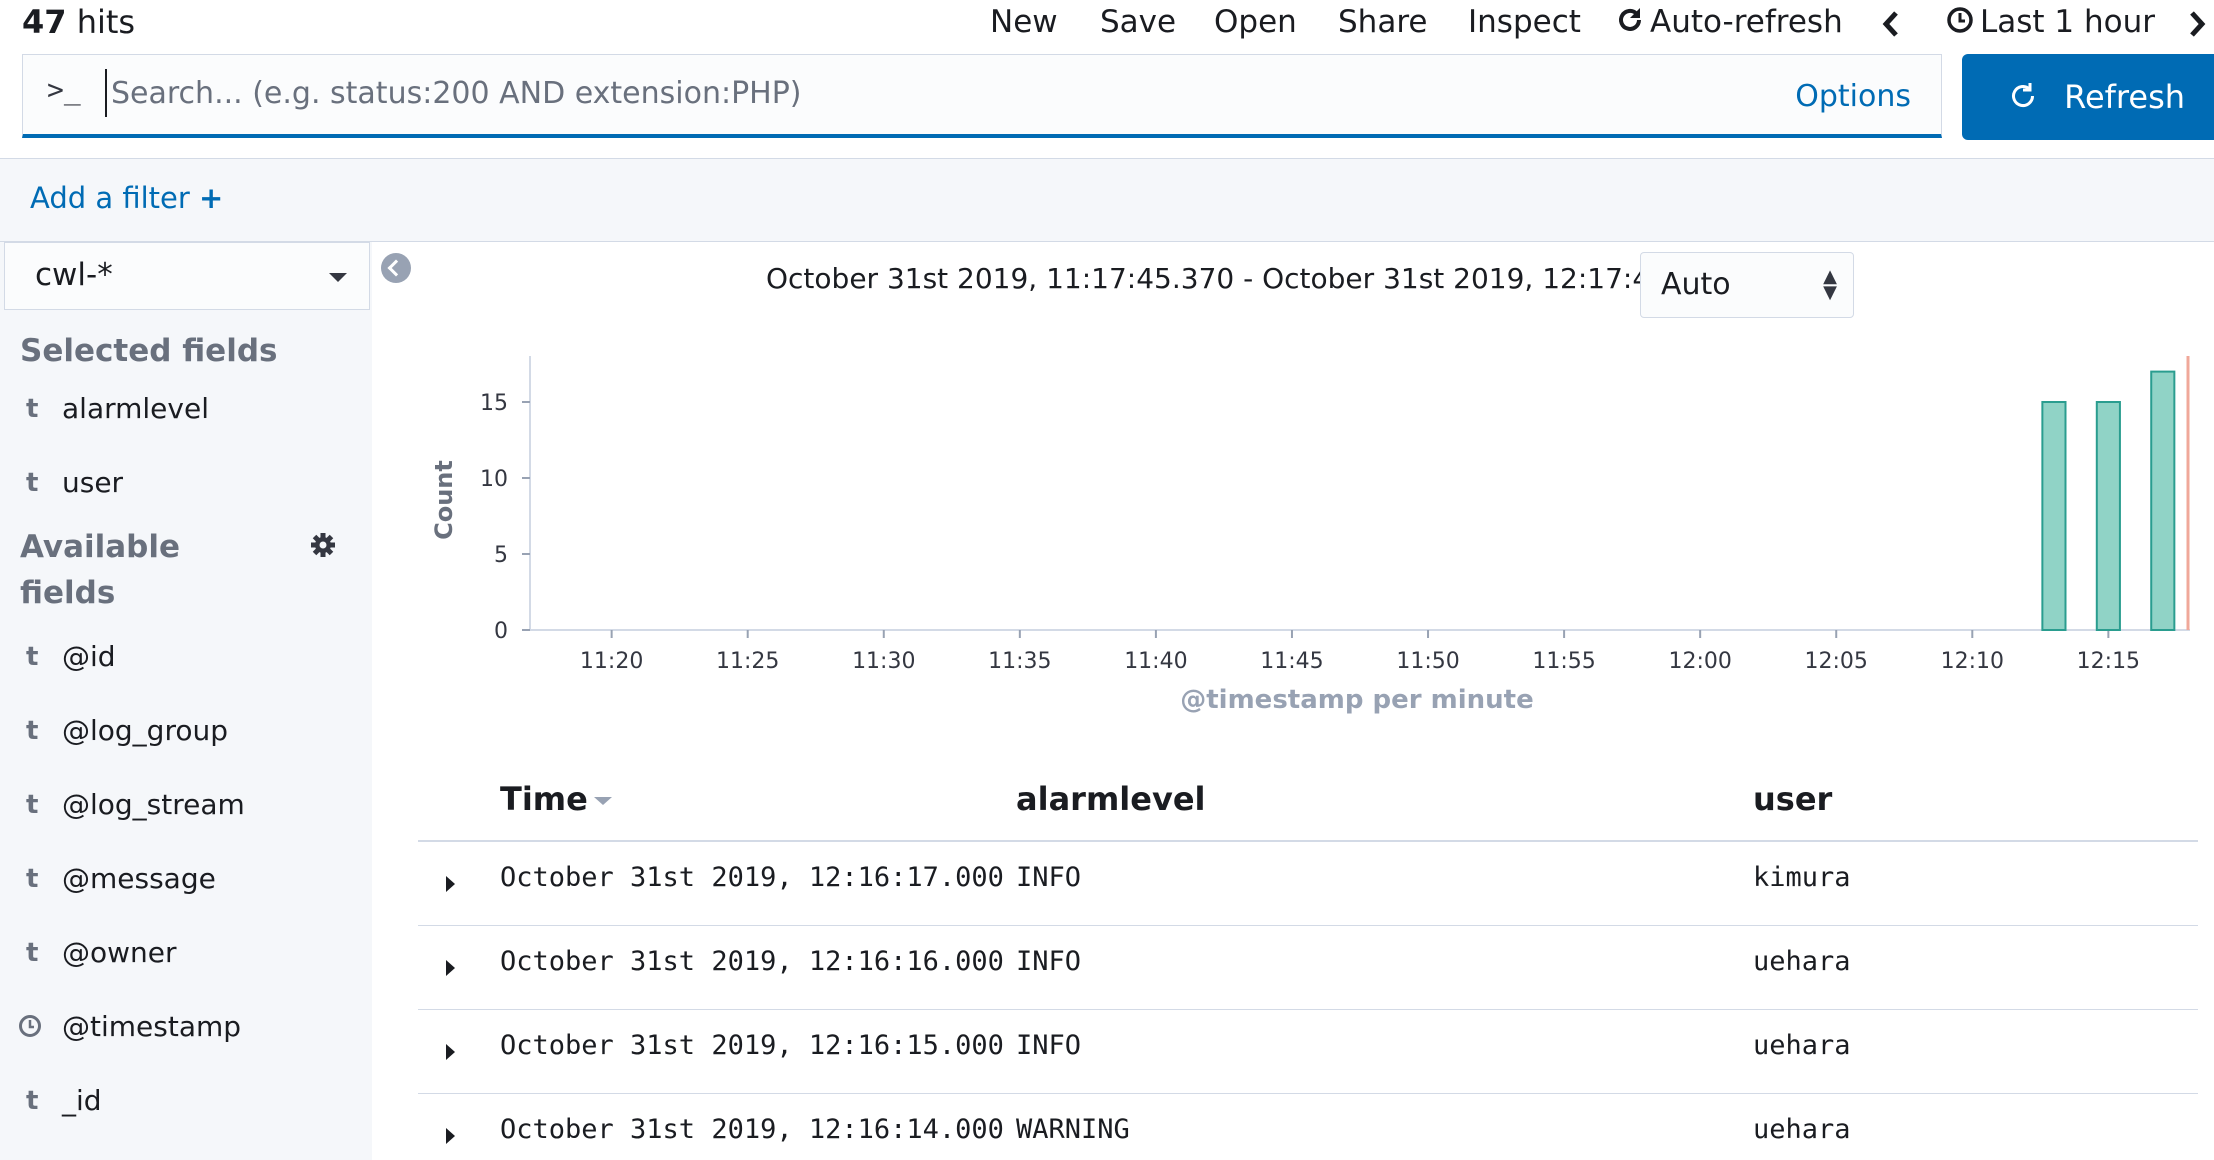 The height and width of the screenshot is (1160, 2214). I want to click on x-axis-label: @timestamp per minute, so click(1356, 700).